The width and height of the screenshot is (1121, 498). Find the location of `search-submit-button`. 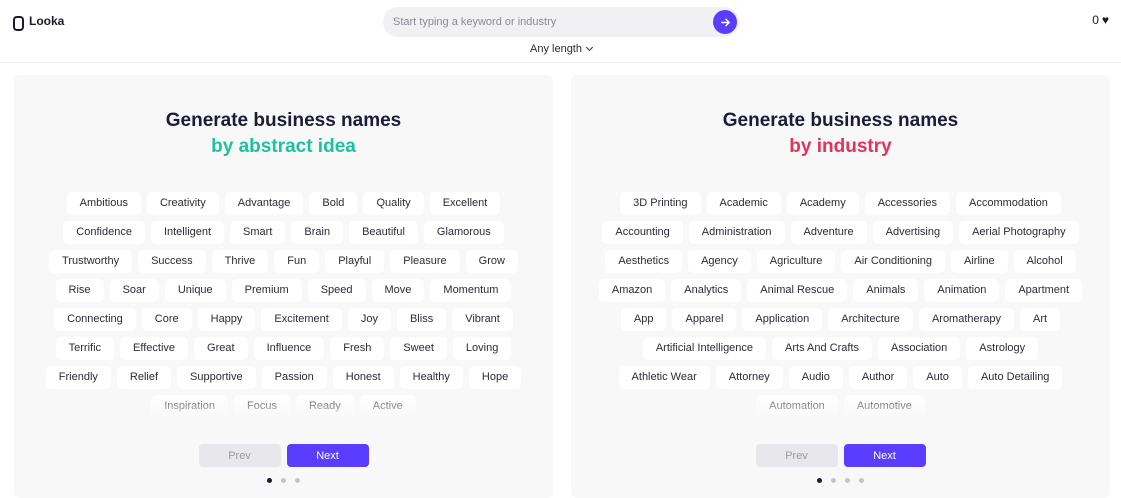

search-submit-button is located at coordinates (725, 22).